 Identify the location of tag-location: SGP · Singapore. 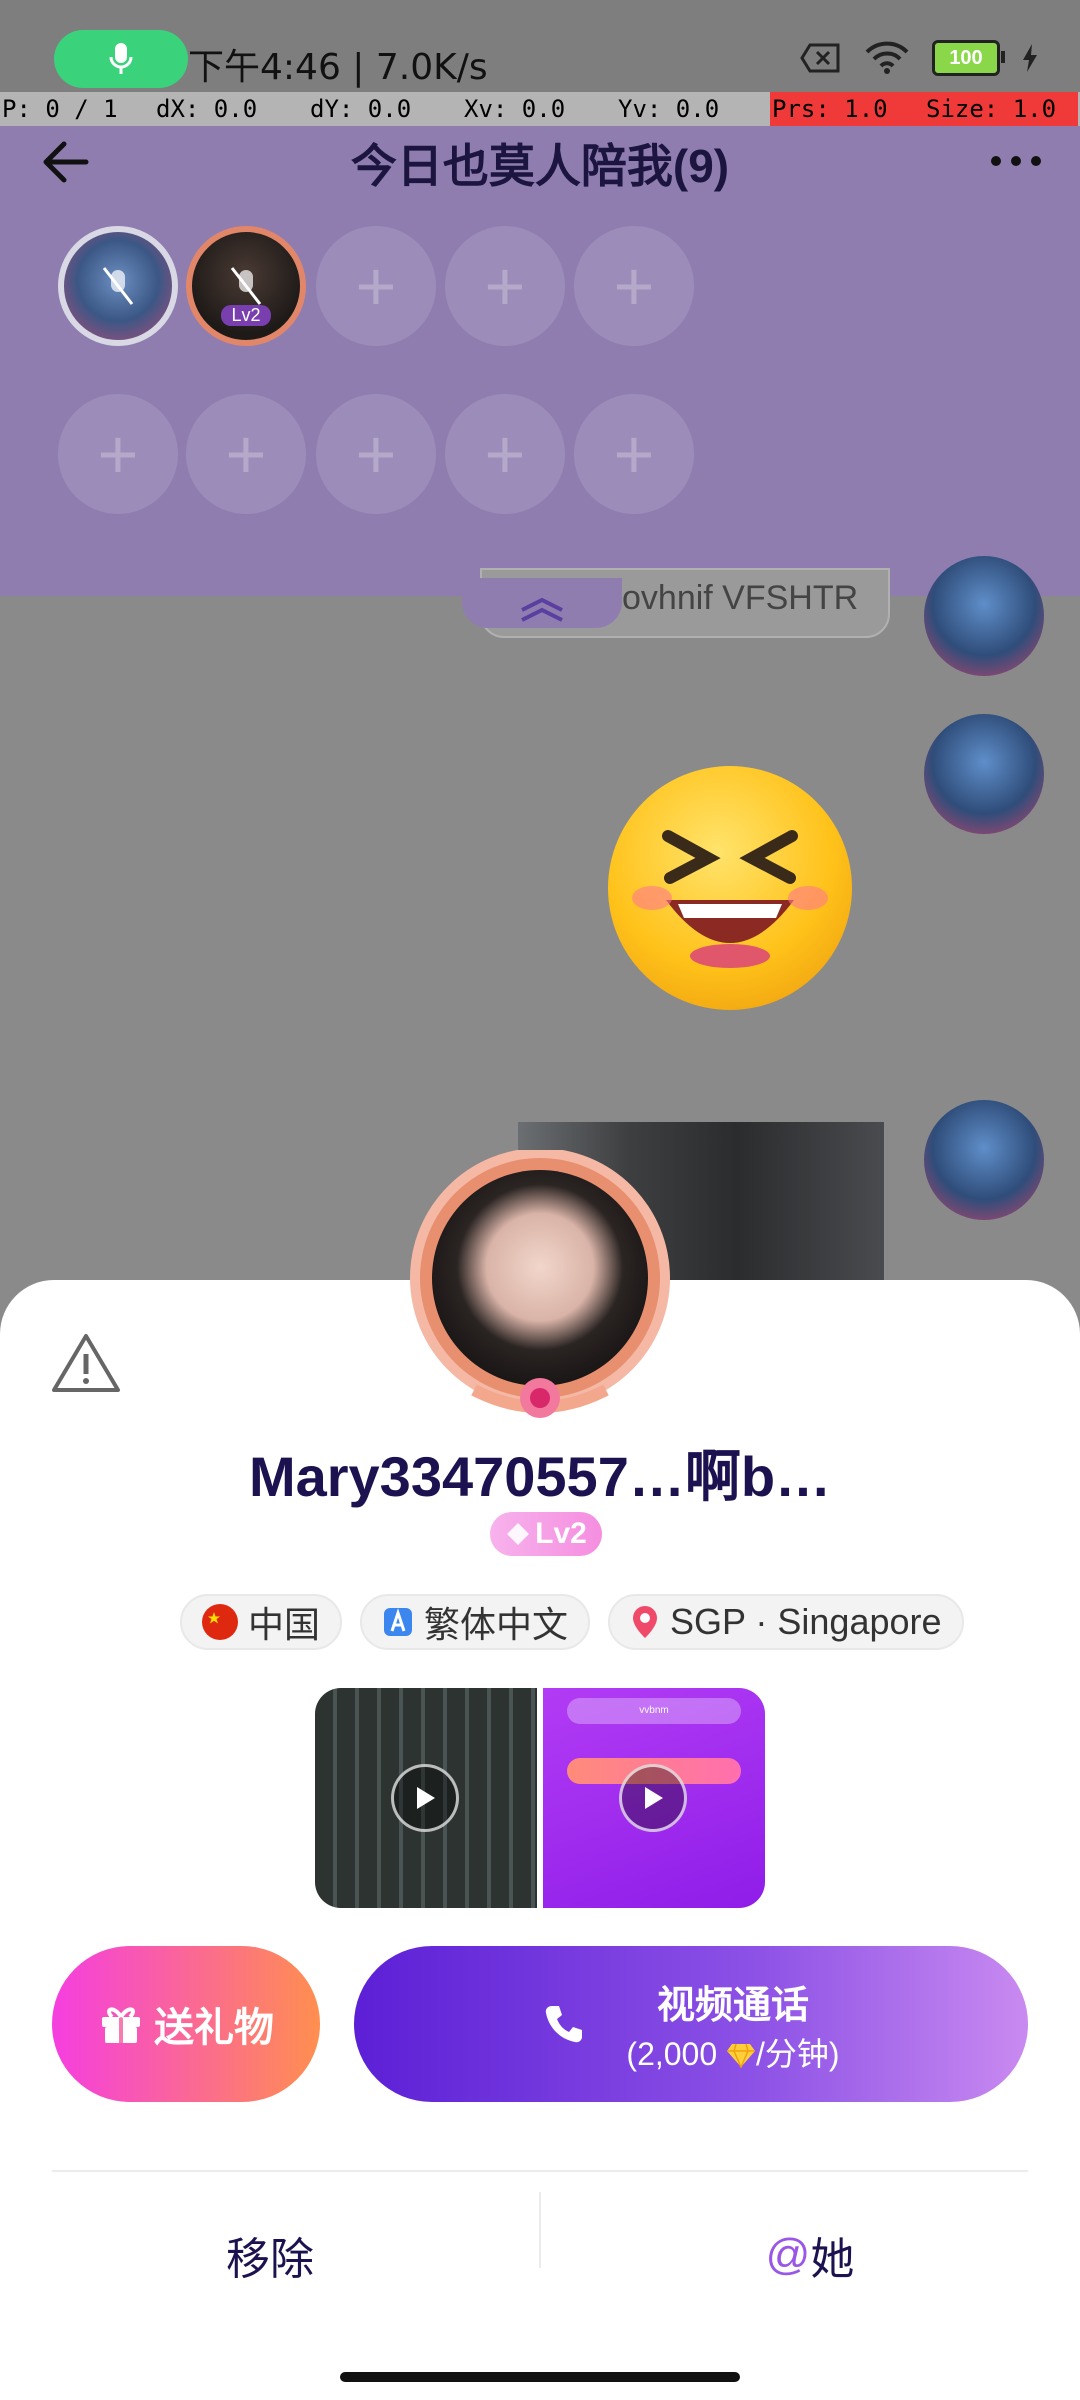
(786, 1622).